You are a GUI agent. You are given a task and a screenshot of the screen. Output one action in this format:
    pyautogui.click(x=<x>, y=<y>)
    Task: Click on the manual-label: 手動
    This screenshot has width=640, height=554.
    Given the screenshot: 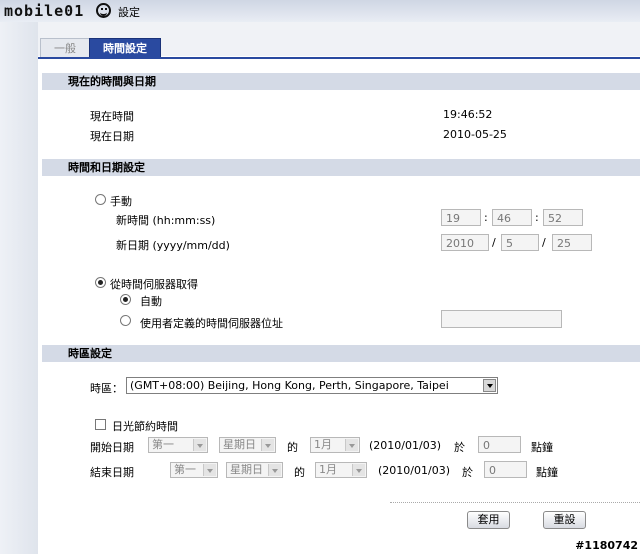 What is the action you would take?
    pyautogui.click(x=121, y=201)
    